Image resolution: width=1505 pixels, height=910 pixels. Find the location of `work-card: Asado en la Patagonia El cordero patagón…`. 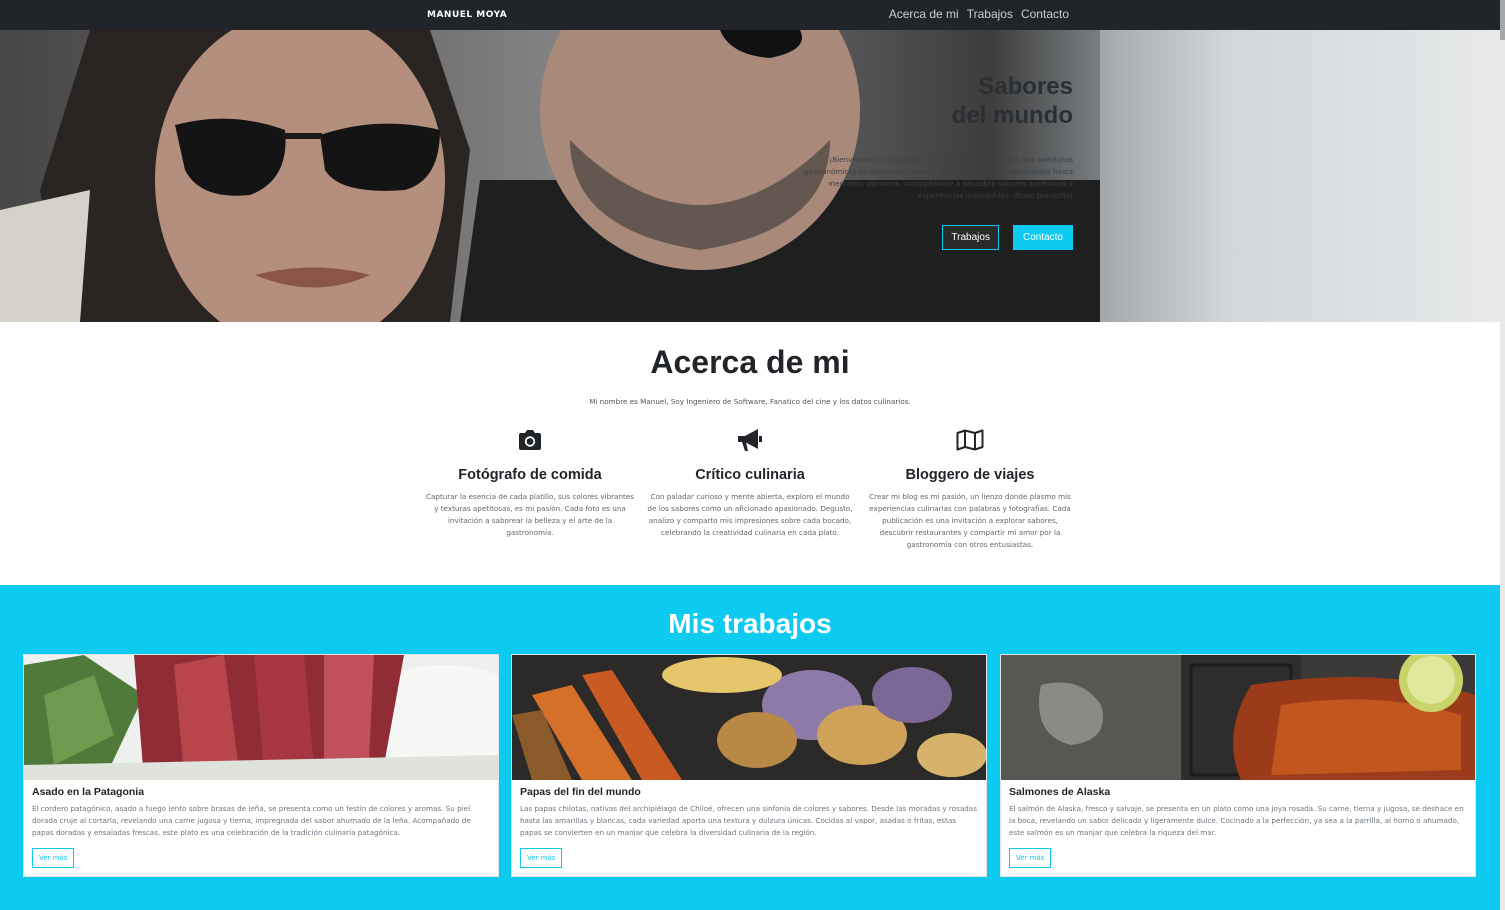

work-card: Asado en la Patagonia El cordero patagón… is located at coordinates (261, 765).